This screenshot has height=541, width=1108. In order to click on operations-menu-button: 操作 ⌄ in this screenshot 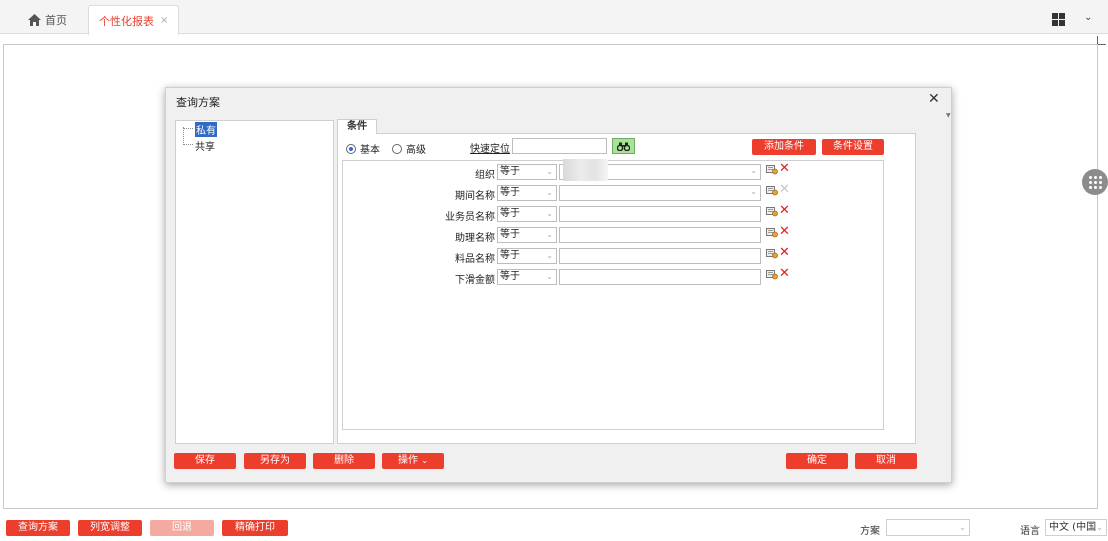, I will do `click(413, 461)`.